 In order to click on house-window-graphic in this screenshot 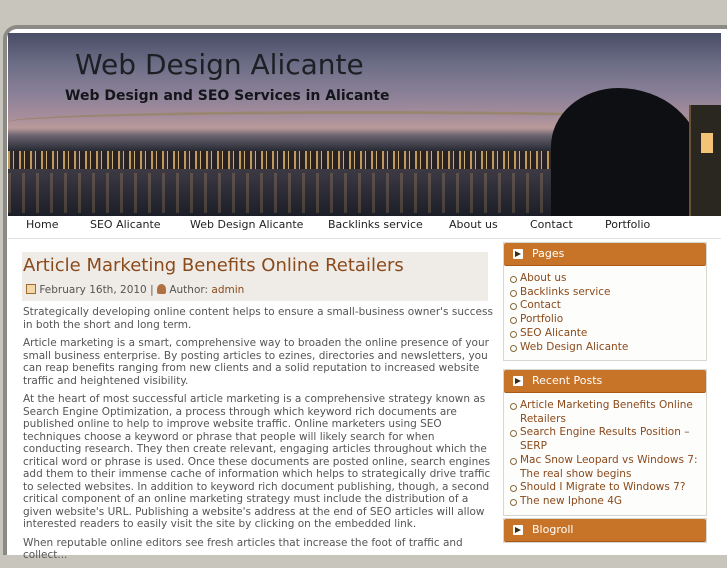, I will do `click(707, 143)`.